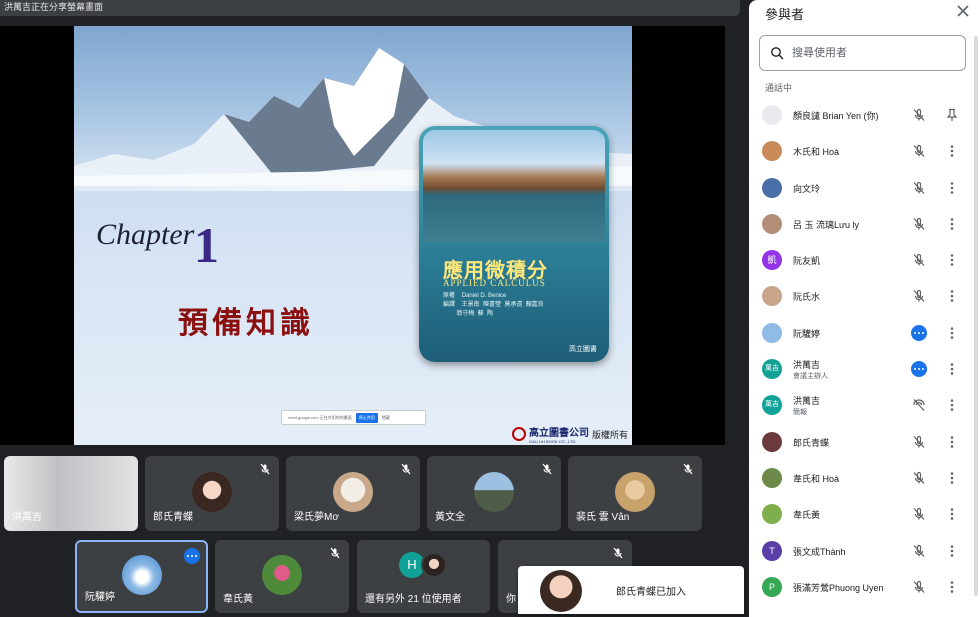  I want to click on panel-title: 參與者, so click(785, 14).